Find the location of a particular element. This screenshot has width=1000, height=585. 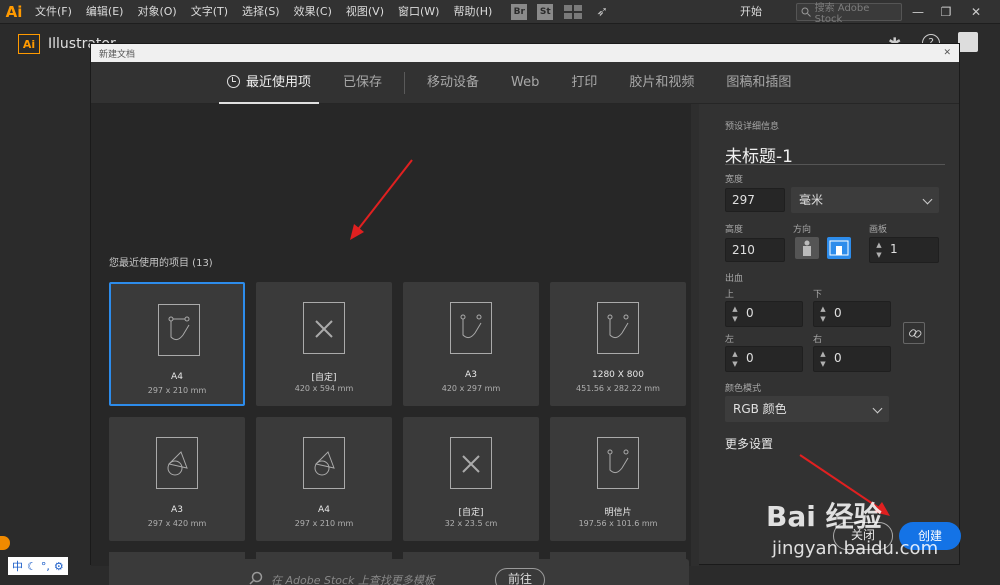

moon-icon: ☾ is located at coordinates (32, 566).